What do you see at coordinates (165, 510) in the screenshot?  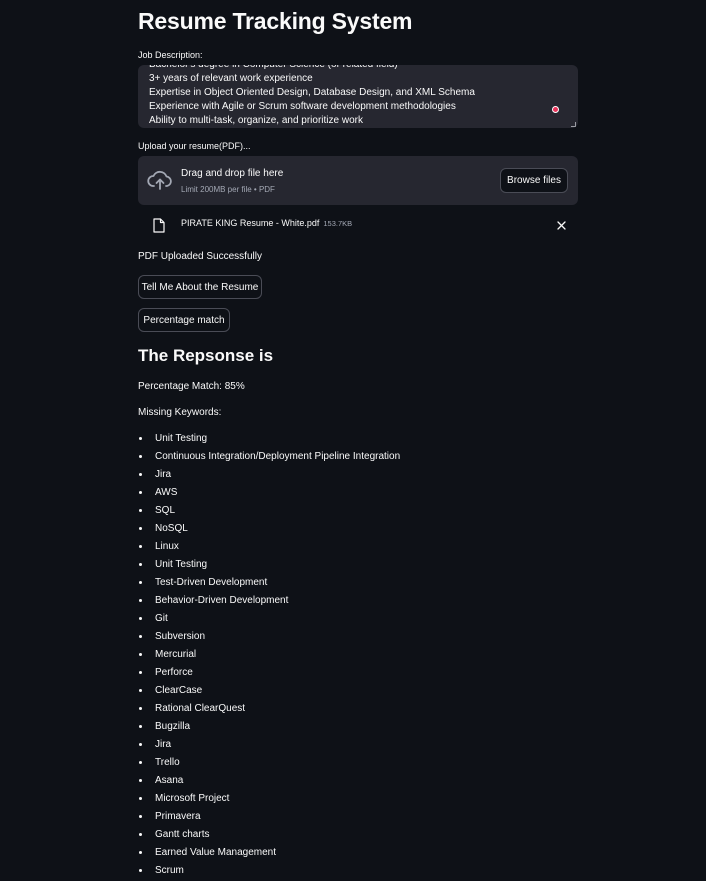 I see `keyword-text: SQL` at bounding box center [165, 510].